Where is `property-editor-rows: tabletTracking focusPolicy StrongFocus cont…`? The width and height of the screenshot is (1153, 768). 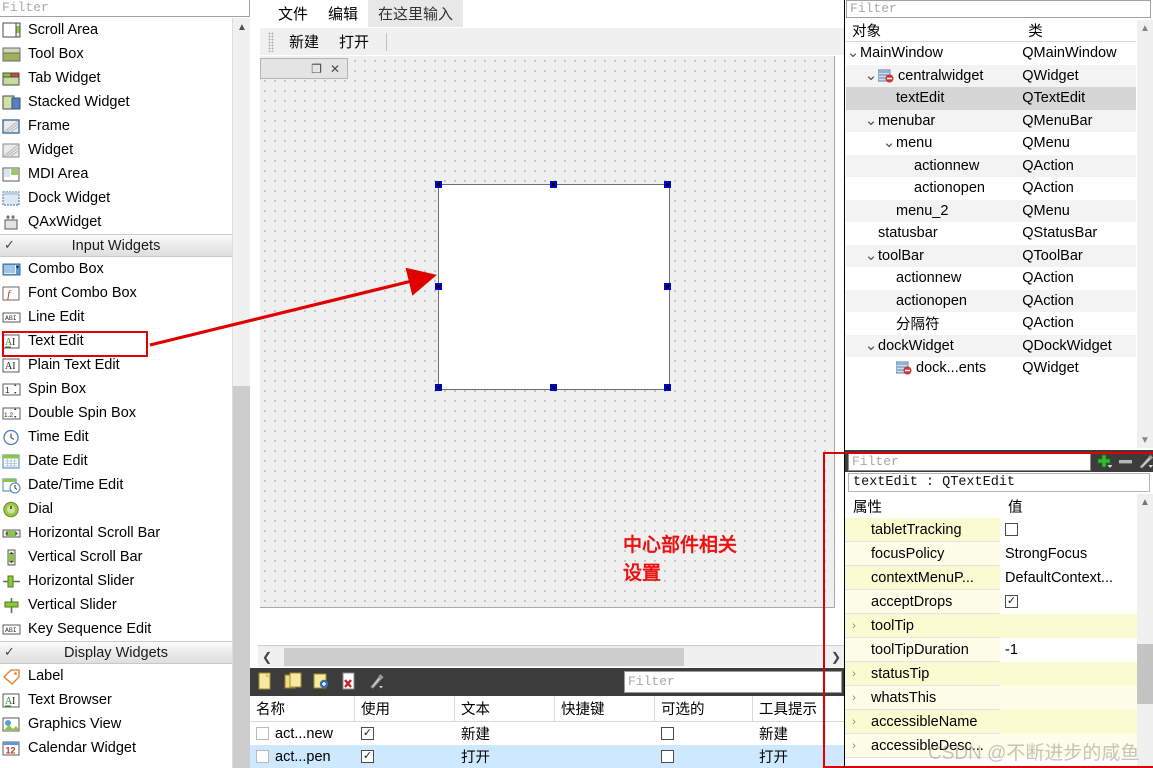 property-editor-rows: tabletTracking focusPolicy StrongFocus cont… is located at coordinates (991, 637).